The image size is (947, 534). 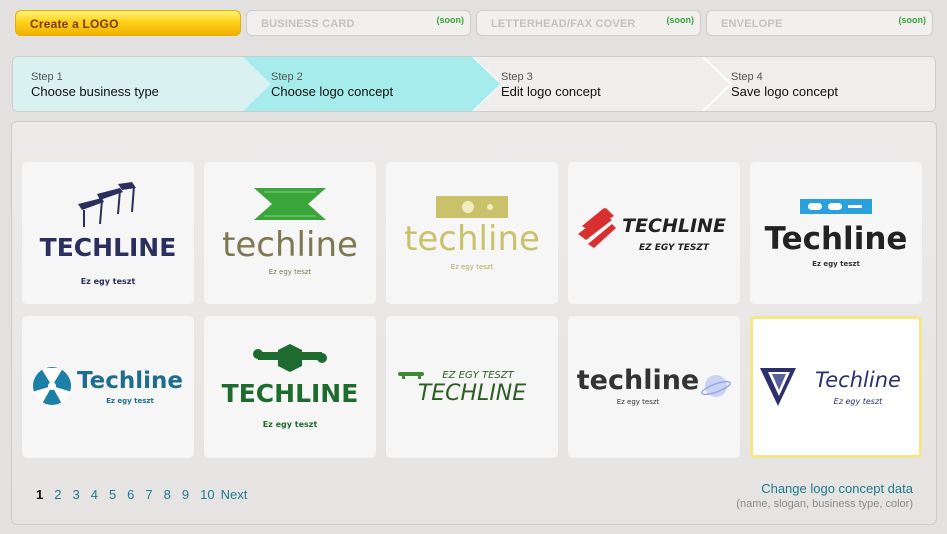 I want to click on pagination: 1 2 3 4 5 6 7 8 9 10 Next, so click(x=147, y=494).